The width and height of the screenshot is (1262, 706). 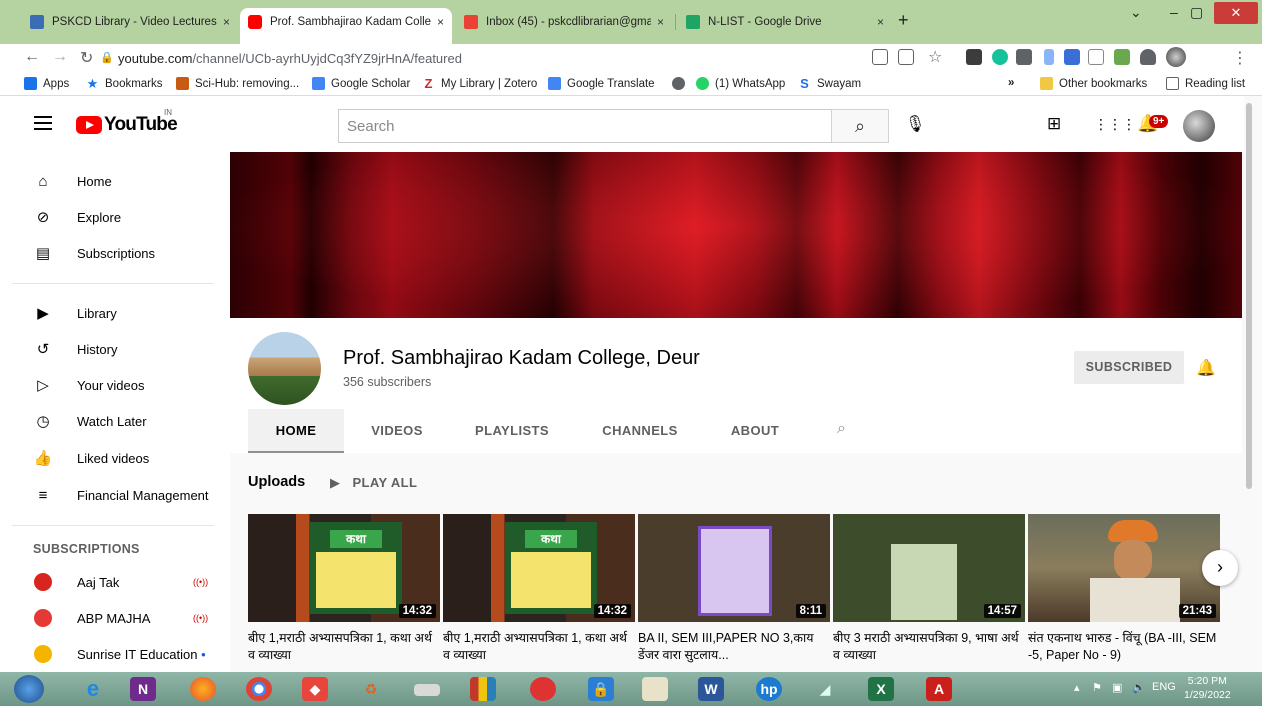 What do you see at coordinates (512, 431) in the screenshot?
I see `tab-playlists: PLAYLISTS` at bounding box center [512, 431].